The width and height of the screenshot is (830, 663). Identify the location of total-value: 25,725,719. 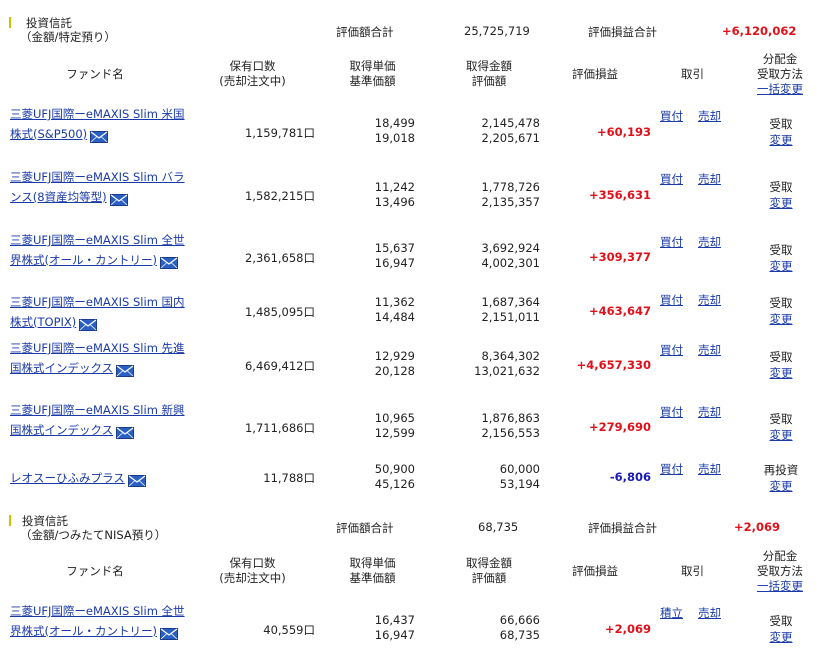
(497, 31).